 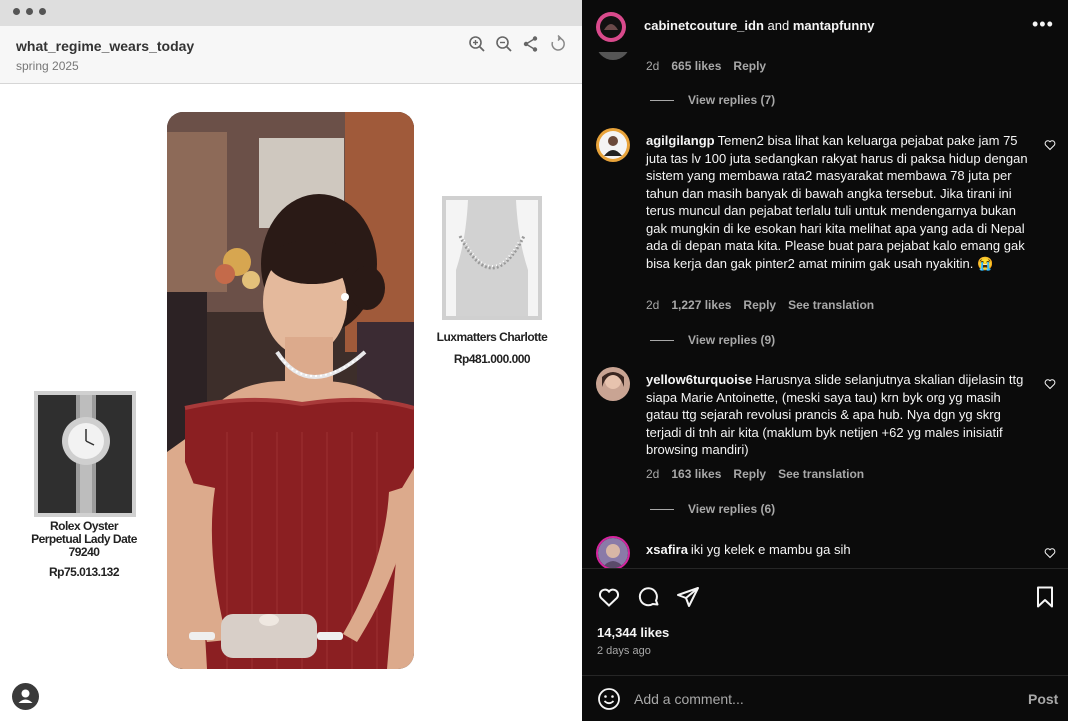 What do you see at coordinates (84, 572) in the screenshot?
I see `product-price: Rp75.013.132` at bounding box center [84, 572].